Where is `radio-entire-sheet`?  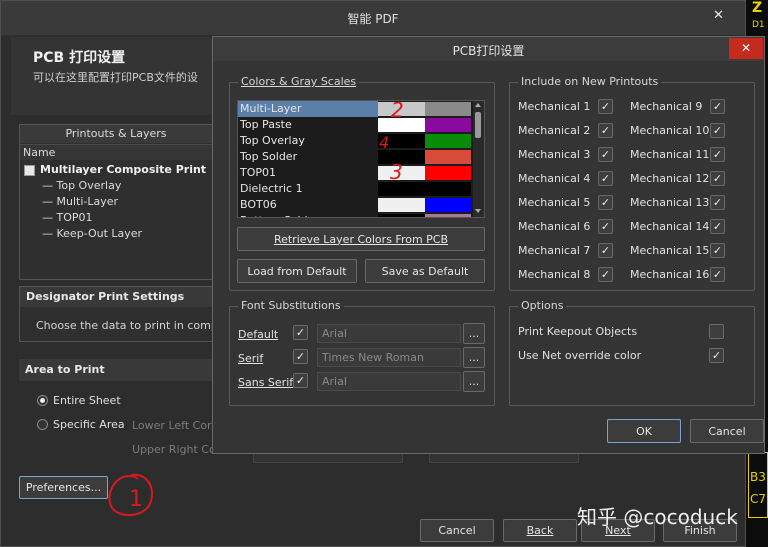
radio-entire-sheet is located at coordinates (42, 400).